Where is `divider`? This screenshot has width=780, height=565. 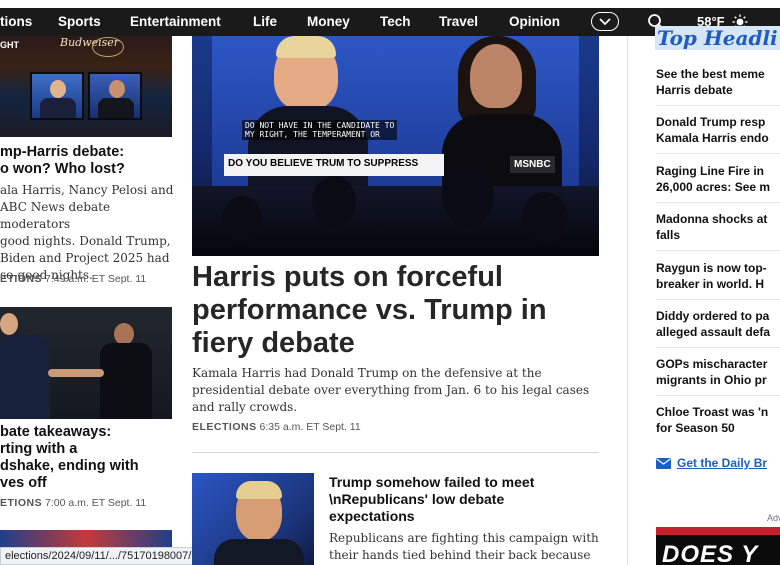 divider is located at coordinates (395, 452).